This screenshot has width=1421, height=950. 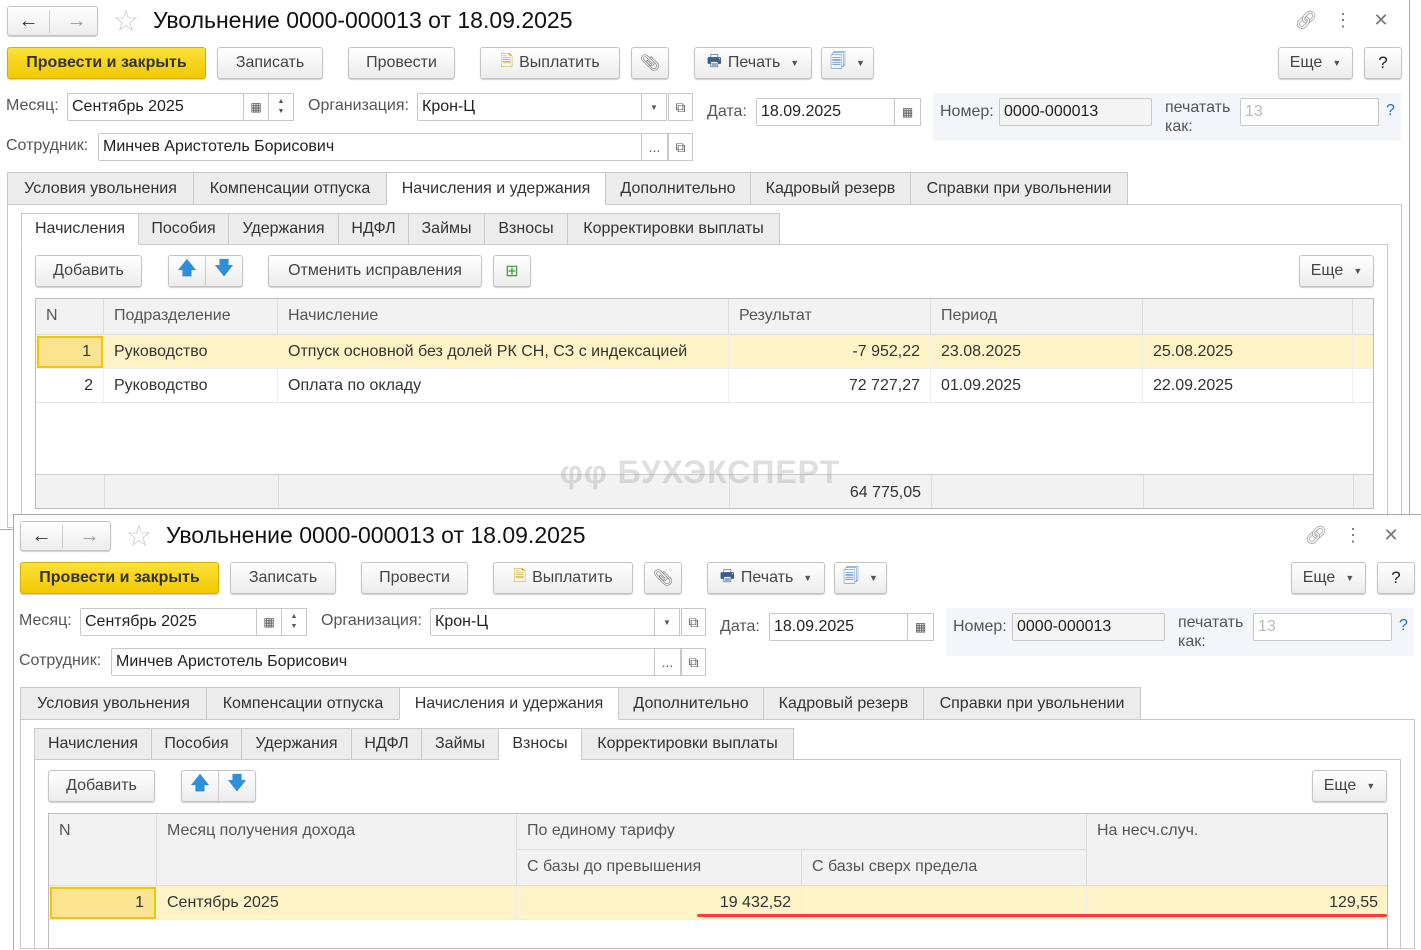 What do you see at coordinates (1306, 20) in the screenshot?
I see `link-icon: 🔗︎` at bounding box center [1306, 20].